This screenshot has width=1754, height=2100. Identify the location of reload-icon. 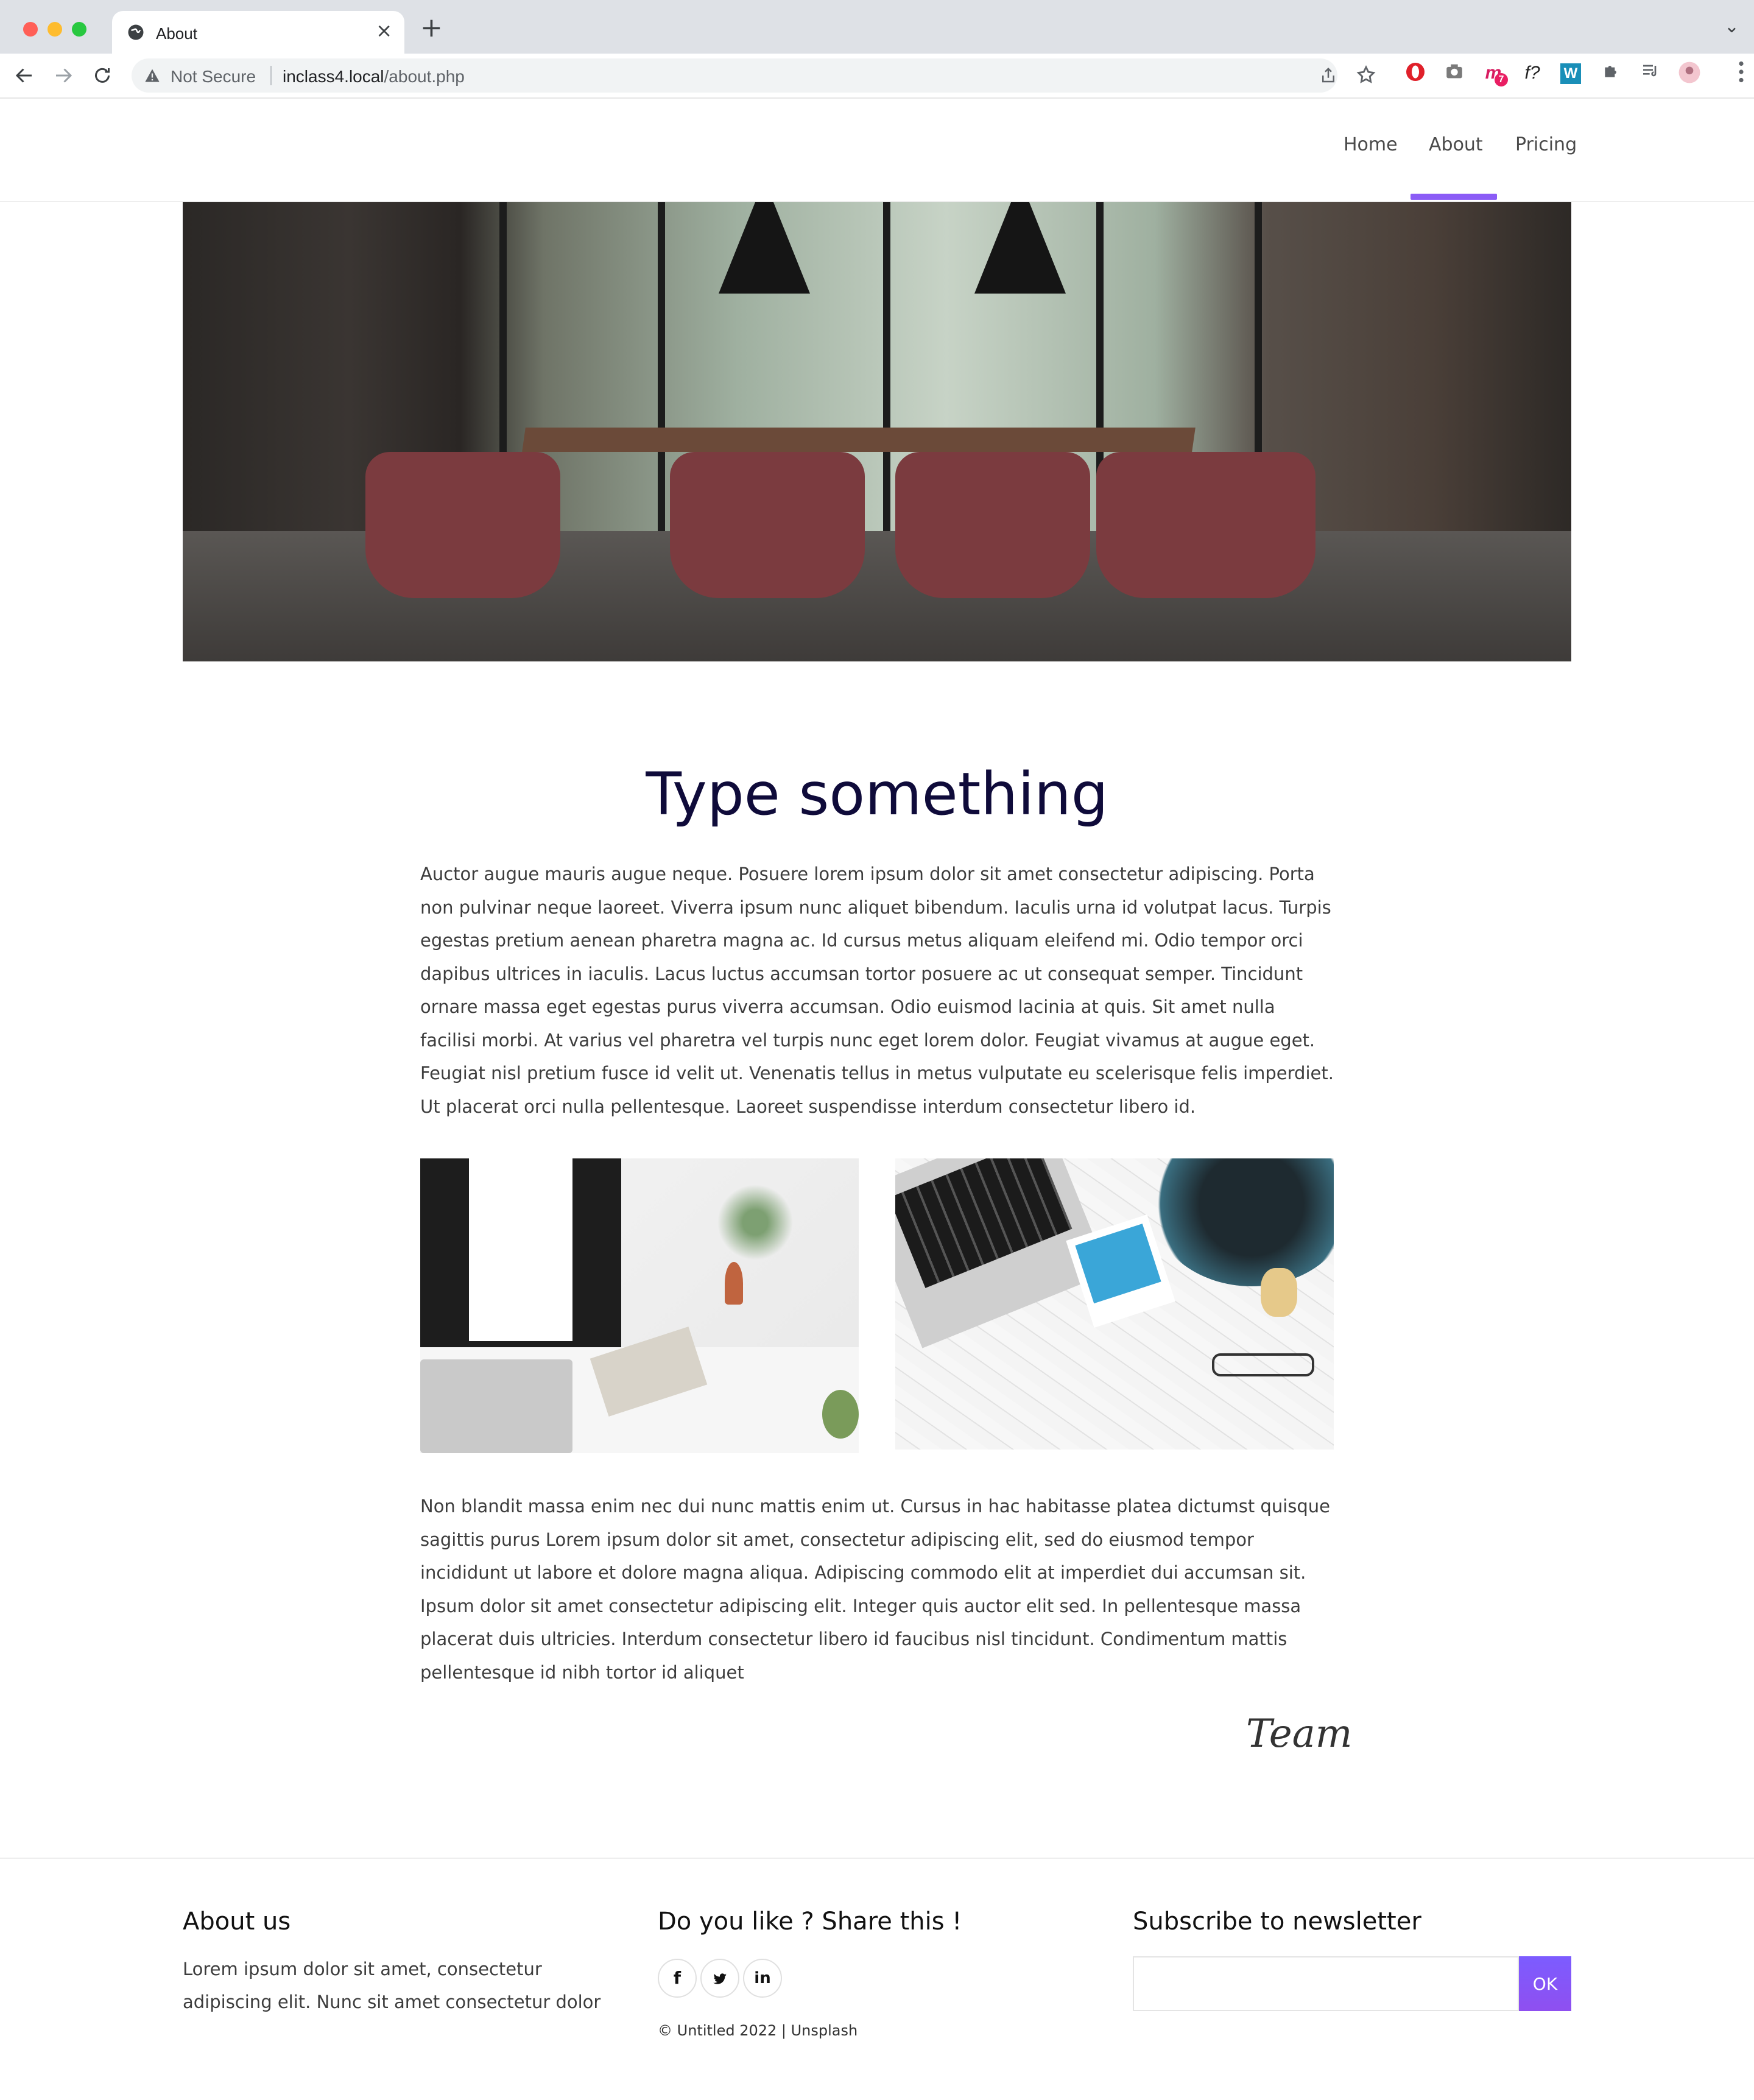
(102, 76).